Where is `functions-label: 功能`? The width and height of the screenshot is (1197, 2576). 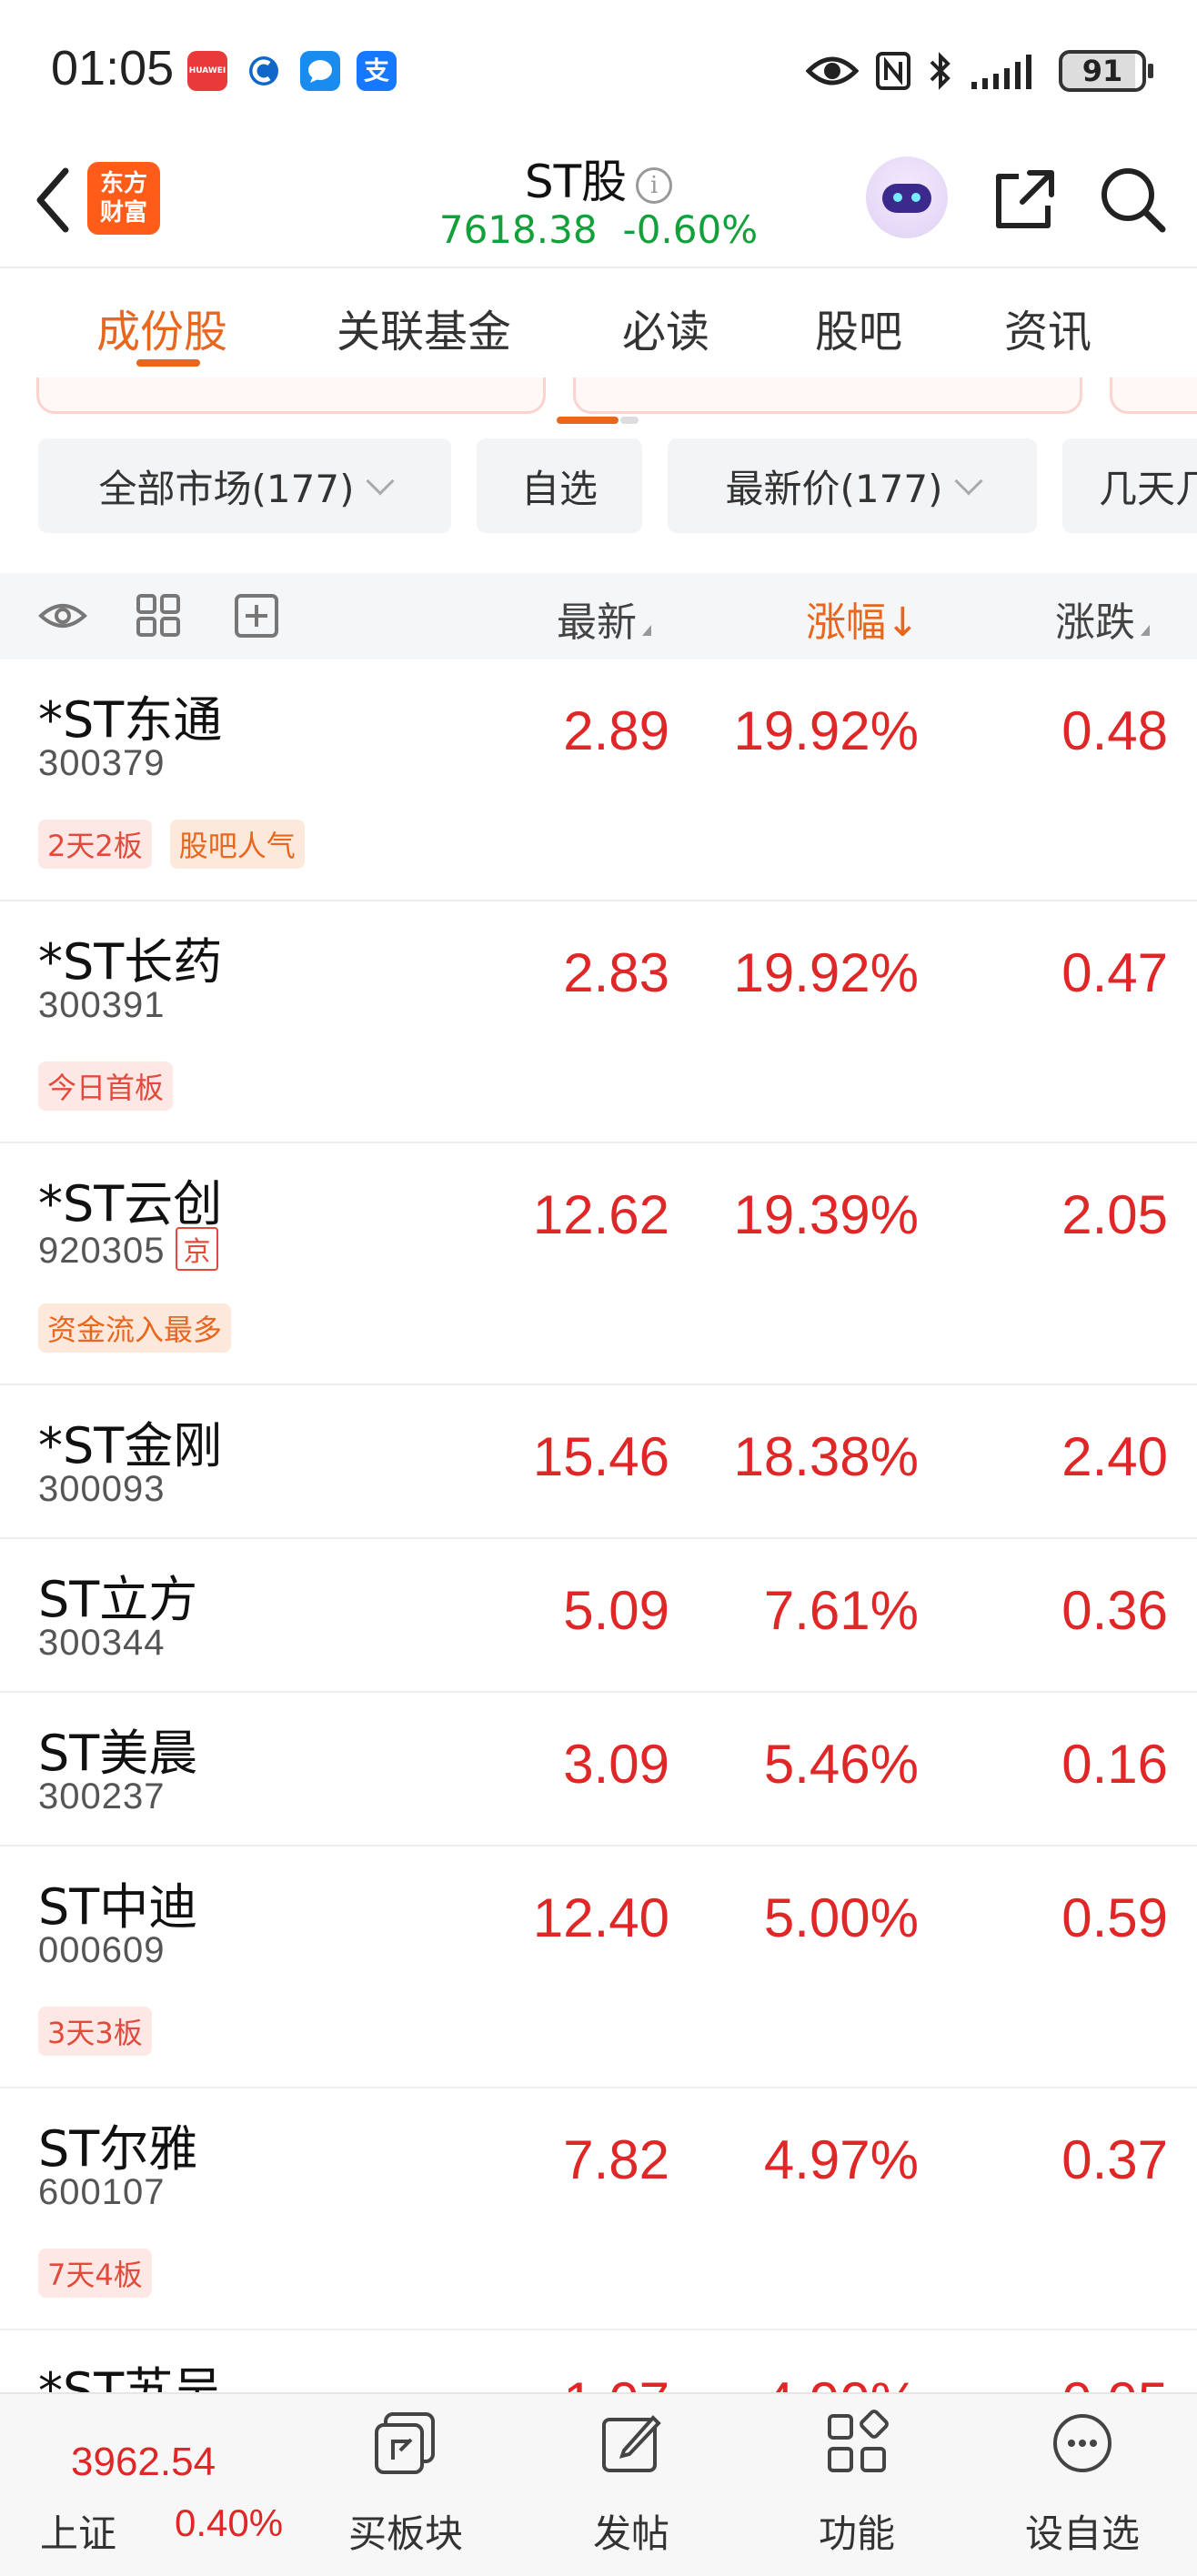 functions-label: 功能 is located at coordinates (856, 2533).